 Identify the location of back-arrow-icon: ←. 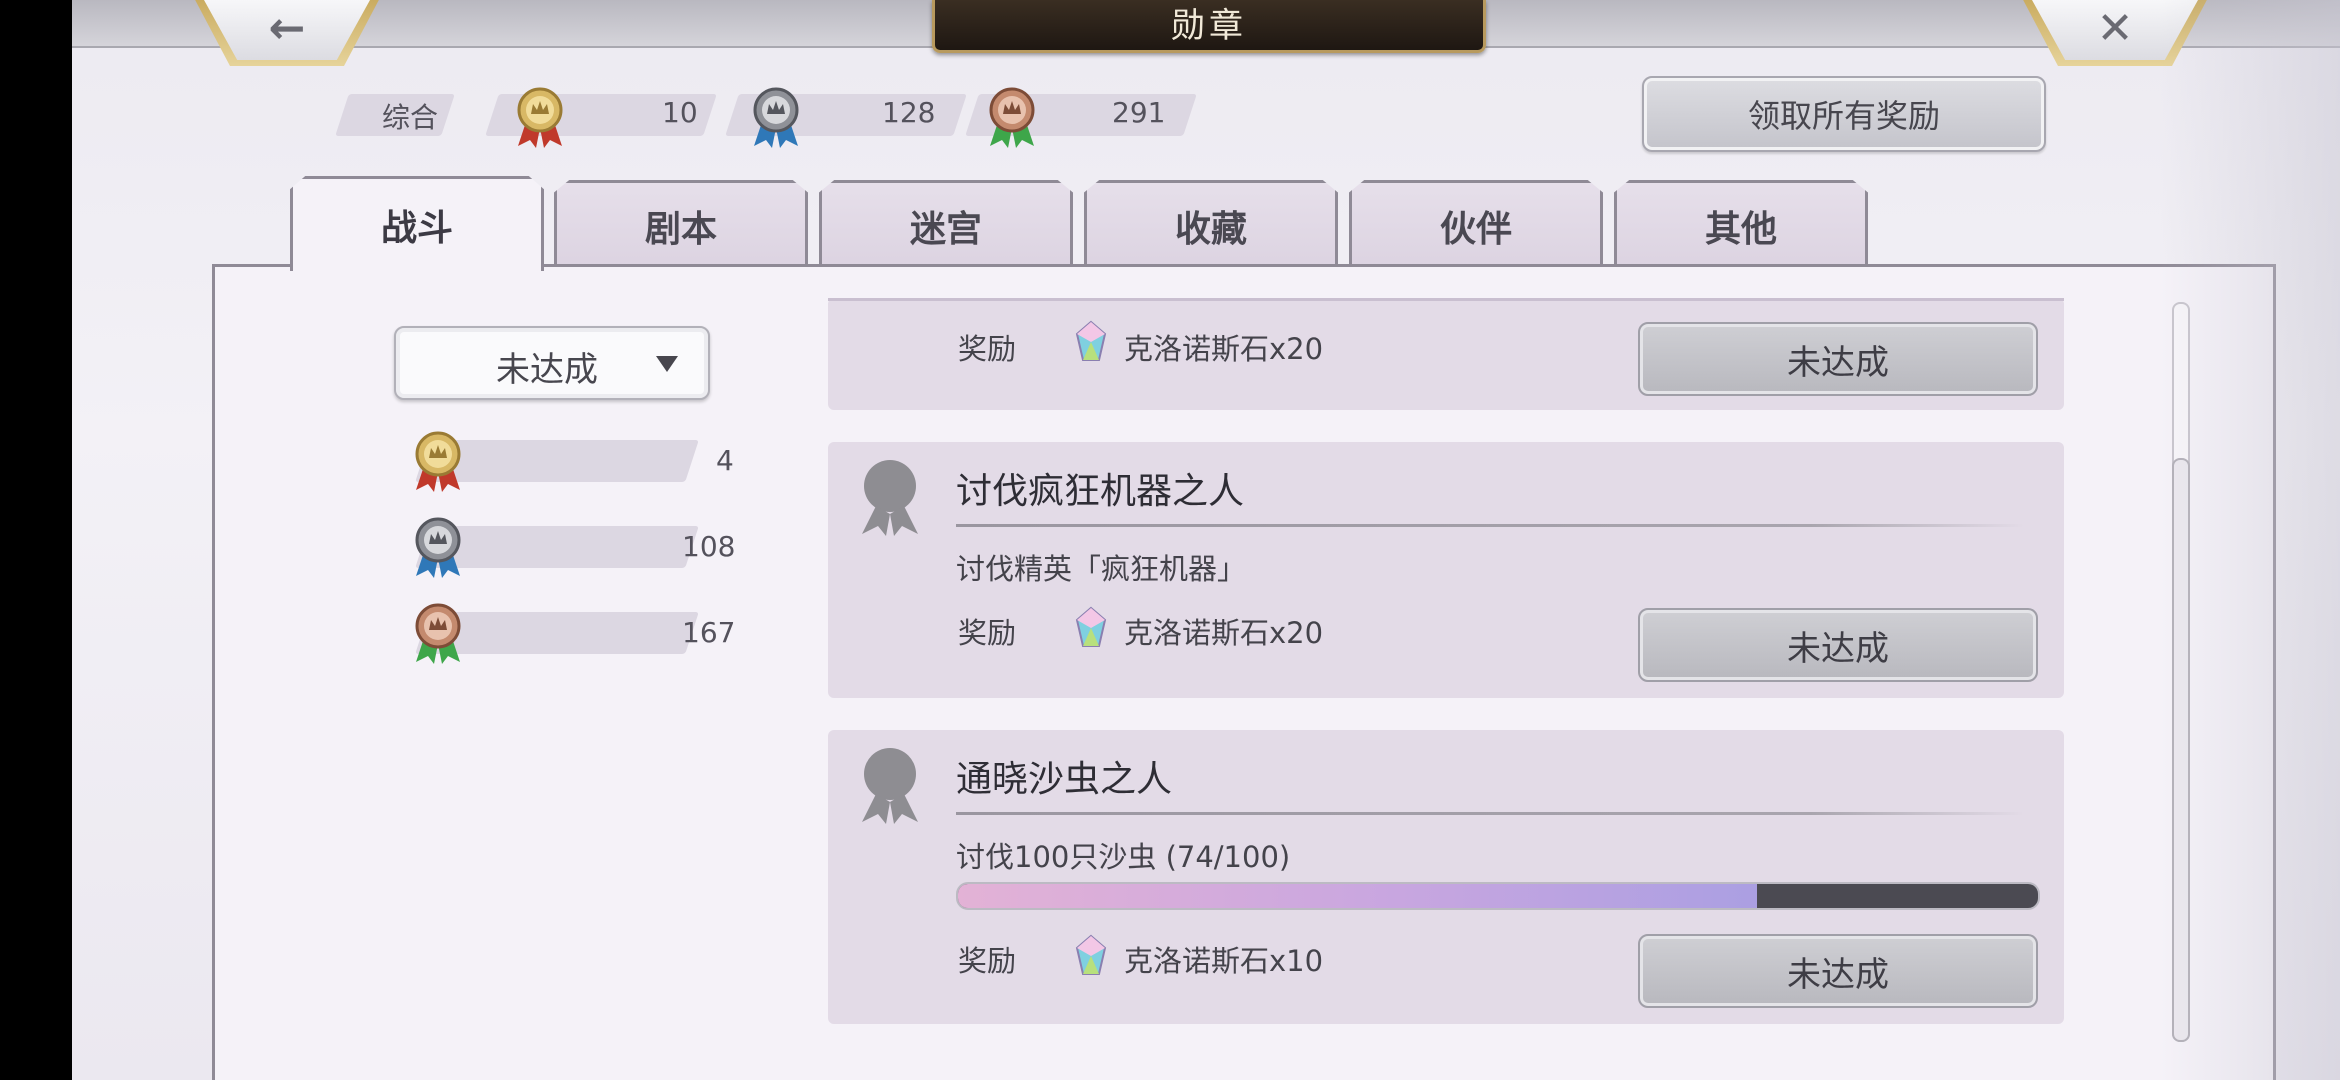
(287, 28).